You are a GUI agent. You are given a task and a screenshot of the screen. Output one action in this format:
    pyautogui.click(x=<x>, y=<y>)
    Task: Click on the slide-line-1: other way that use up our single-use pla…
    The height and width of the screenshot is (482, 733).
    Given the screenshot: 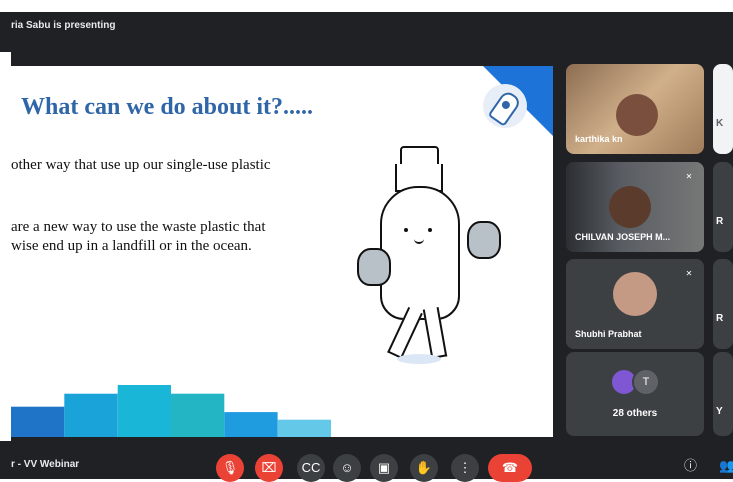 What is the action you would take?
    pyautogui.click(x=141, y=165)
    